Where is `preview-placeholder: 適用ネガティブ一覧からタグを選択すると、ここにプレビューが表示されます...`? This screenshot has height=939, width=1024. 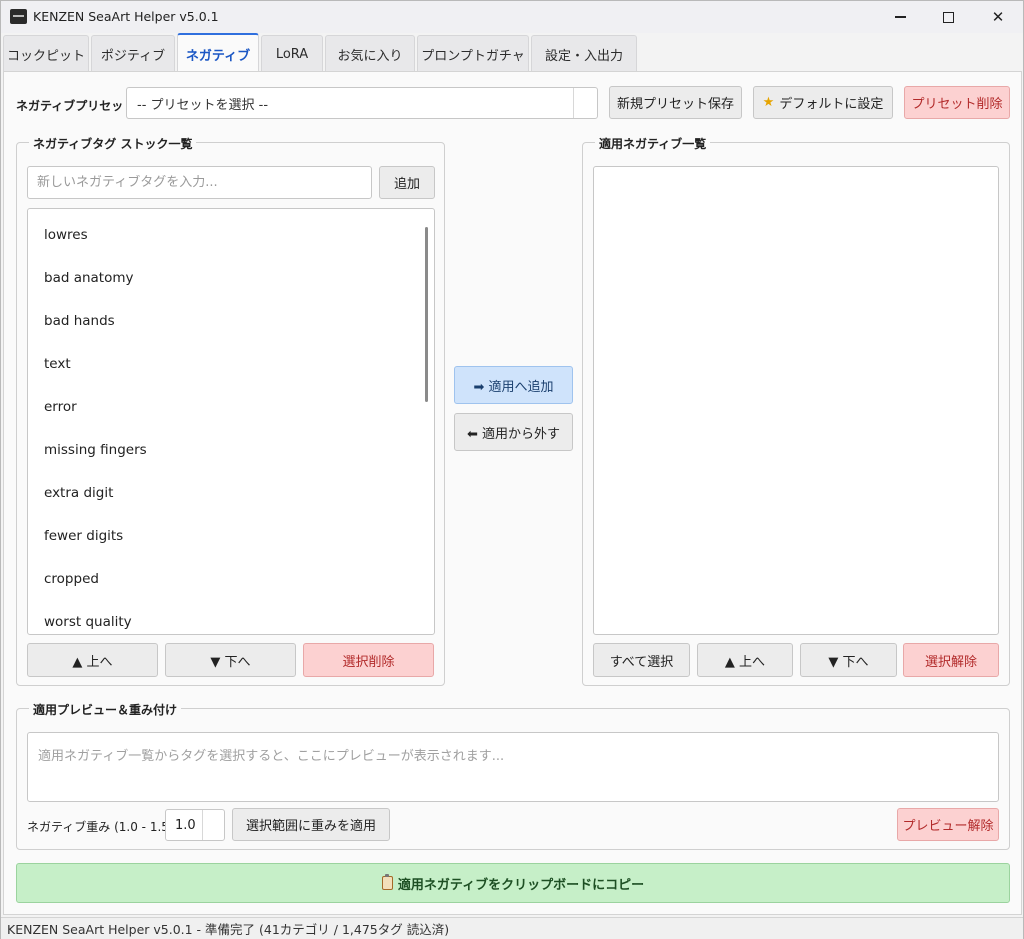 preview-placeholder: 適用ネガティブ一覧からタグを選択すると、ここにプレビューが表示されます... is located at coordinates (271, 756).